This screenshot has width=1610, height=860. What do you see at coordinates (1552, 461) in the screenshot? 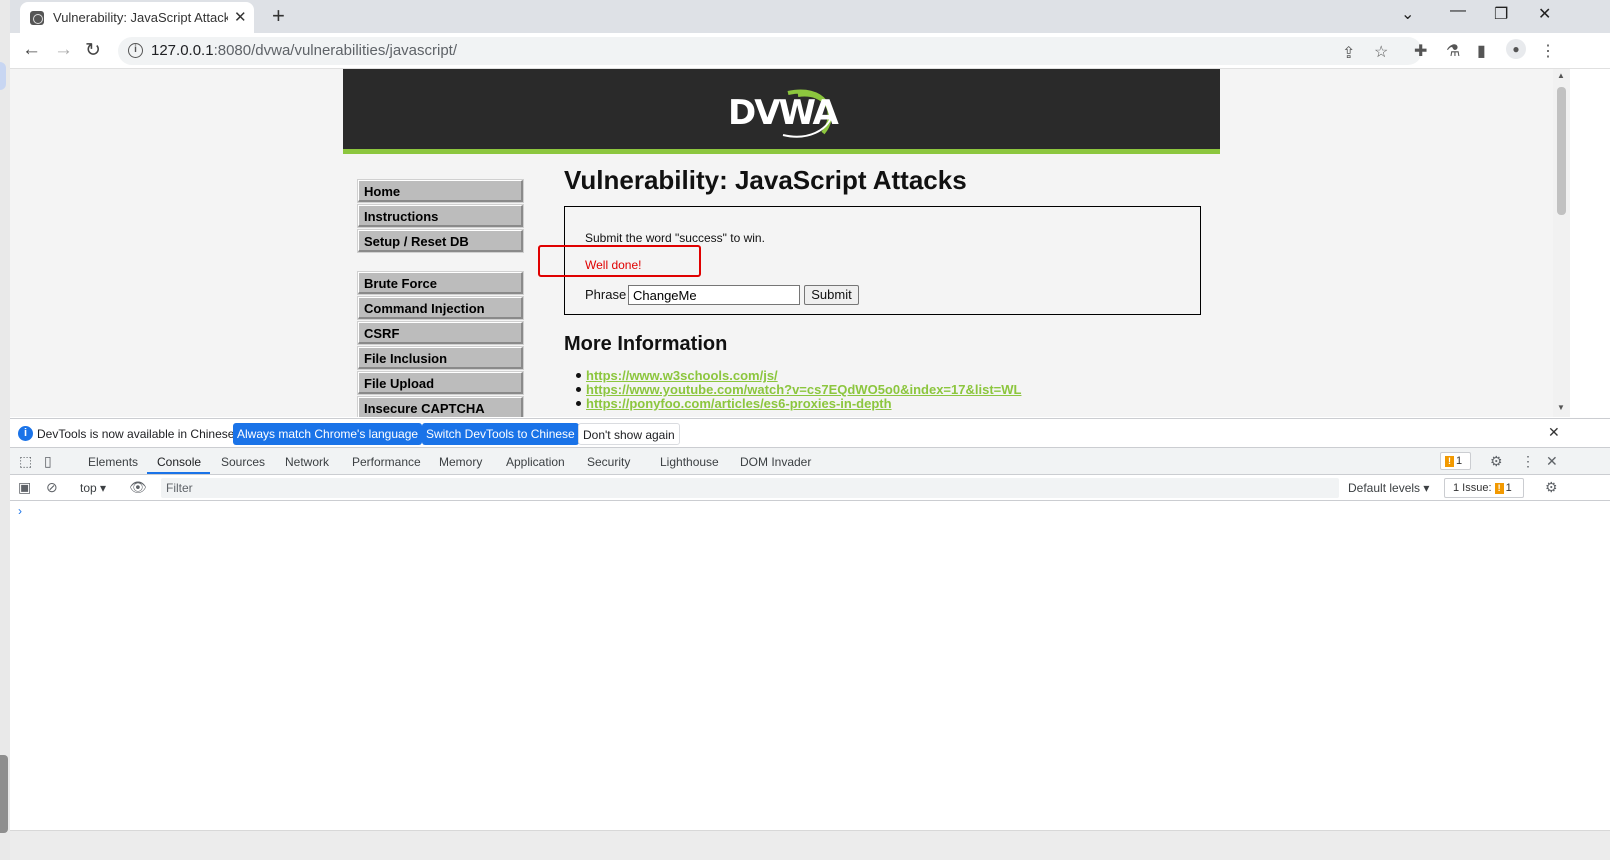
I see `devtools-close-icon: ✕` at bounding box center [1552, 461].